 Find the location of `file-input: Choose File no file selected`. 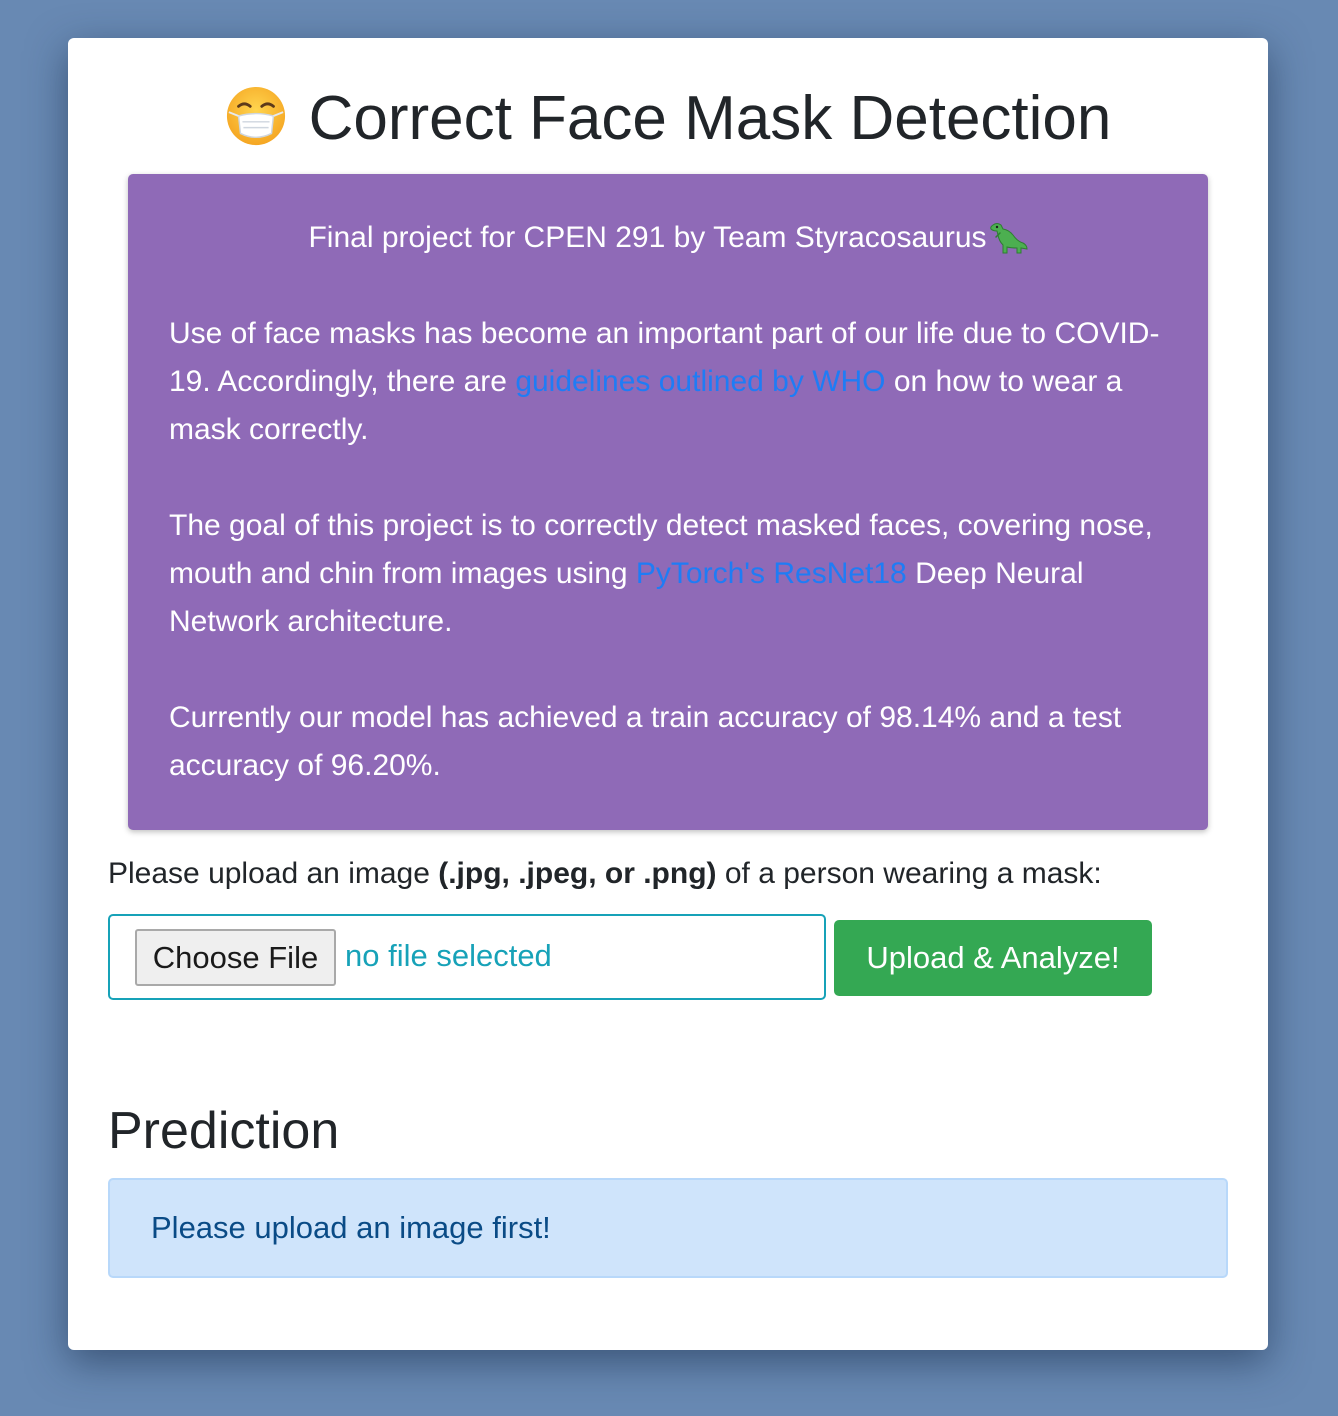

file-input: Choose File no file selected is located at coordinates (467, 957).